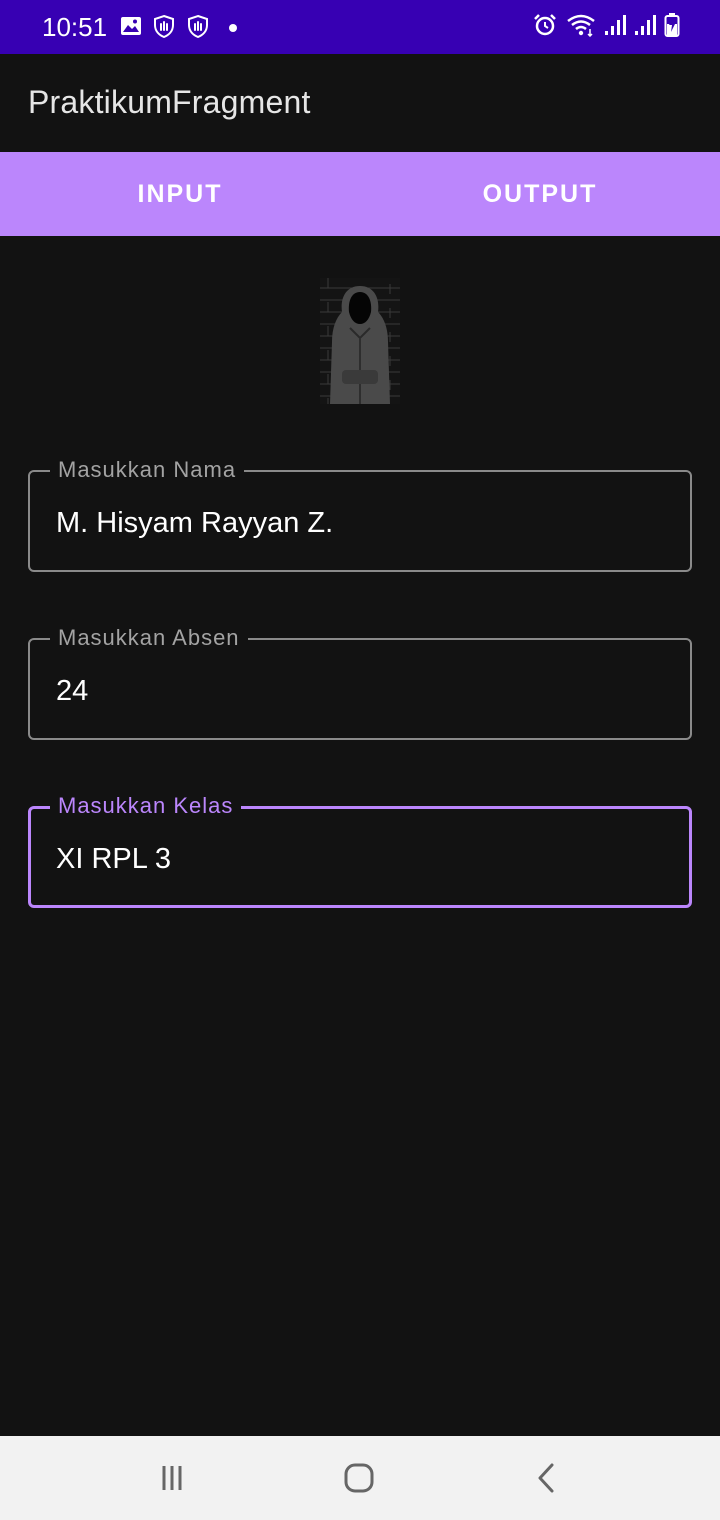  What do you see at coordinates (72, 691) in the screenshot?
I see `absen-field-value: 24` at bounding box center [72, 691].